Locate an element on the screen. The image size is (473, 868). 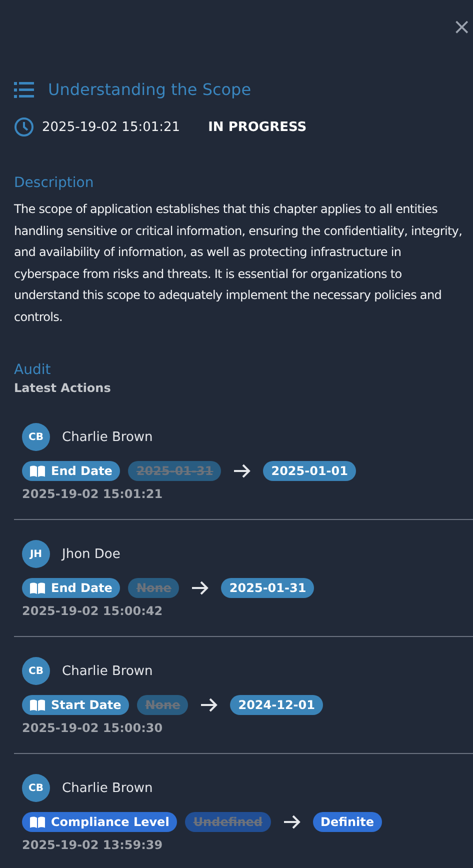
user-avatar: JH is located at coordinates (36, 554).